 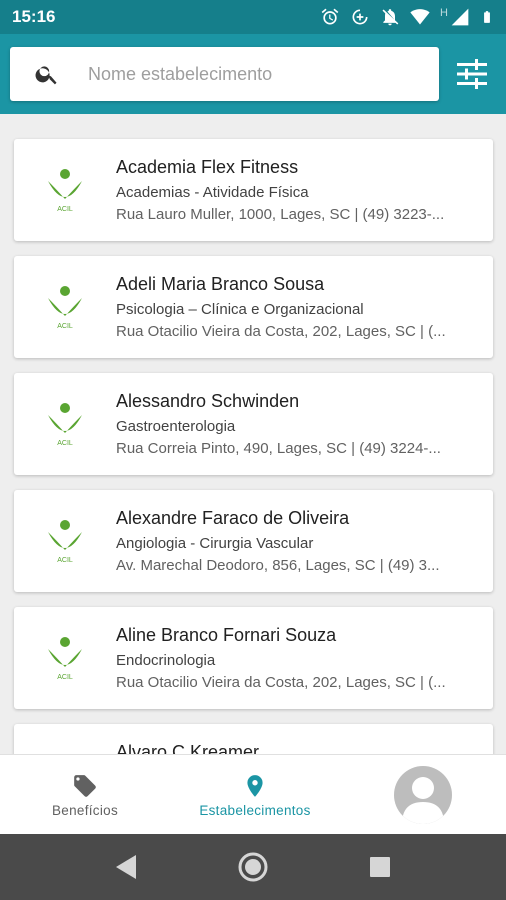 I want to click on establishment-name: Aline Branco Fornari Souza, so click(x=226, y=635).